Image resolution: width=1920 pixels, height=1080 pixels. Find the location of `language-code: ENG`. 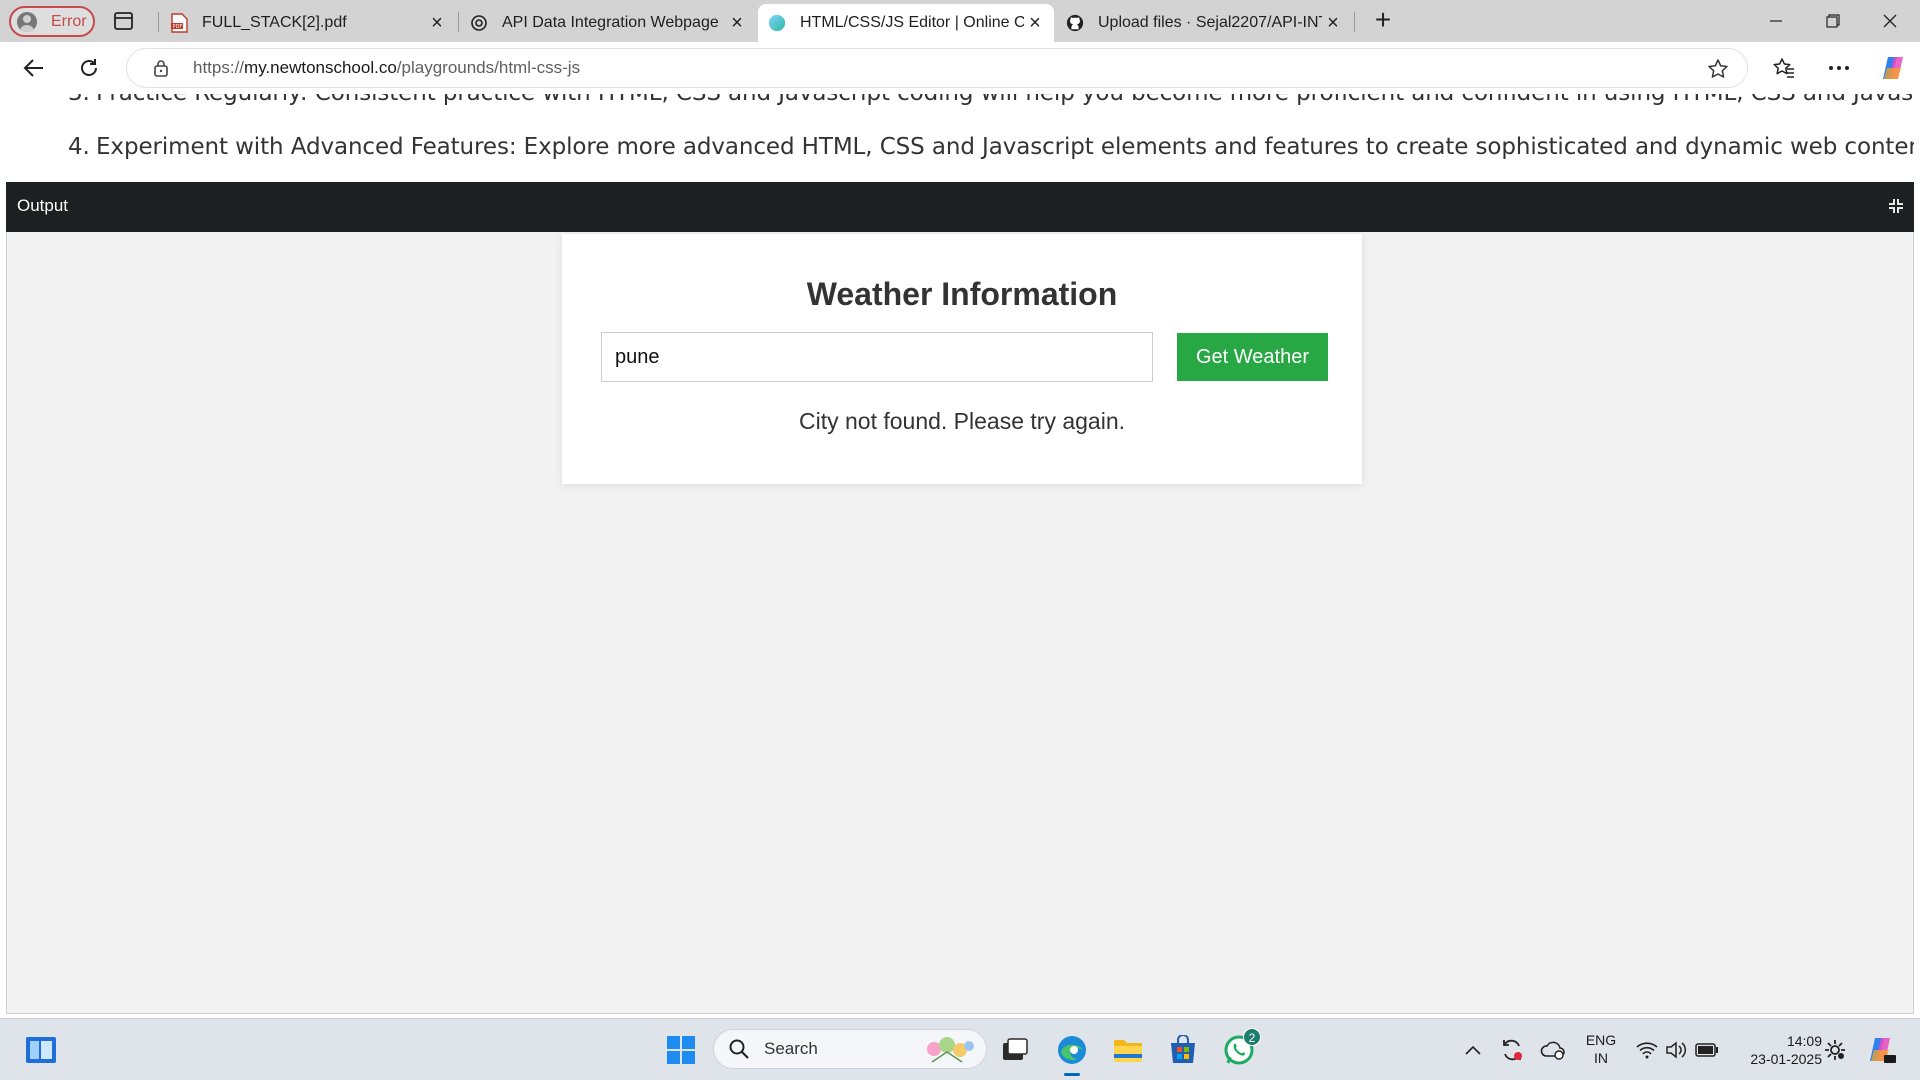

language-code: ENG is located at coordinates (1601, 1040).